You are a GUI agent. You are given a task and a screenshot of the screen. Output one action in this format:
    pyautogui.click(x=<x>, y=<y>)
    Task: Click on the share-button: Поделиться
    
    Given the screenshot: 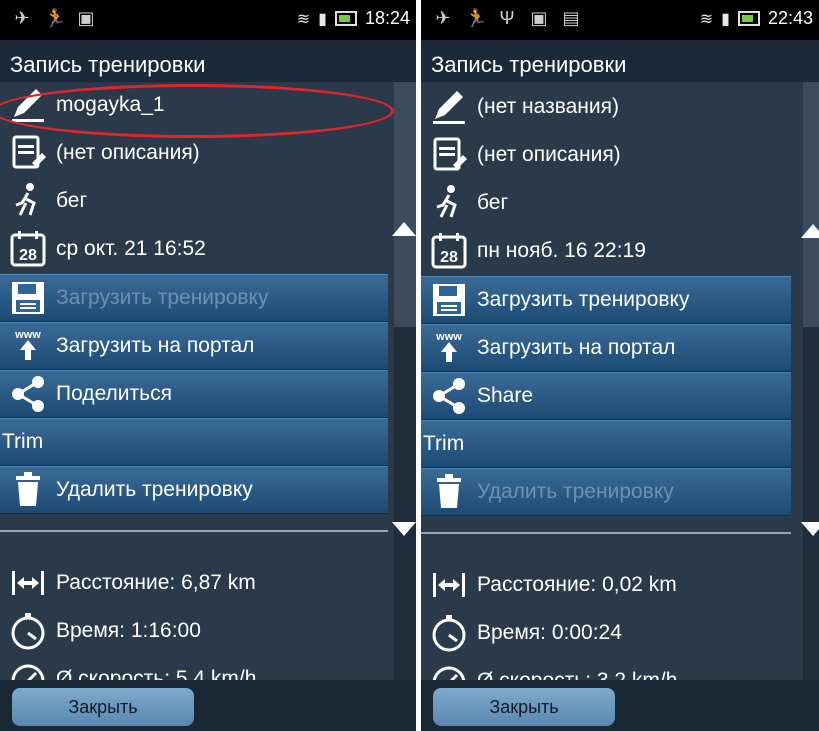 What is the action you would take?
    pyautogui.click(x=194, y=394)
    